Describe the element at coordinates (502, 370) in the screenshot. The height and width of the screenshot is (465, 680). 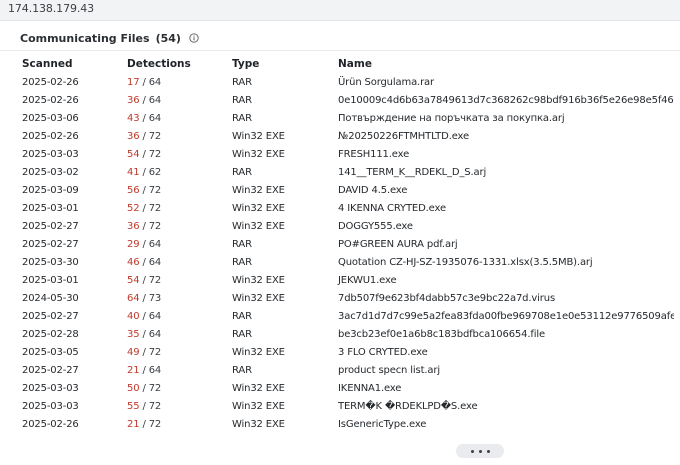
I see `file-name-link: product specn list.arj` at that location.